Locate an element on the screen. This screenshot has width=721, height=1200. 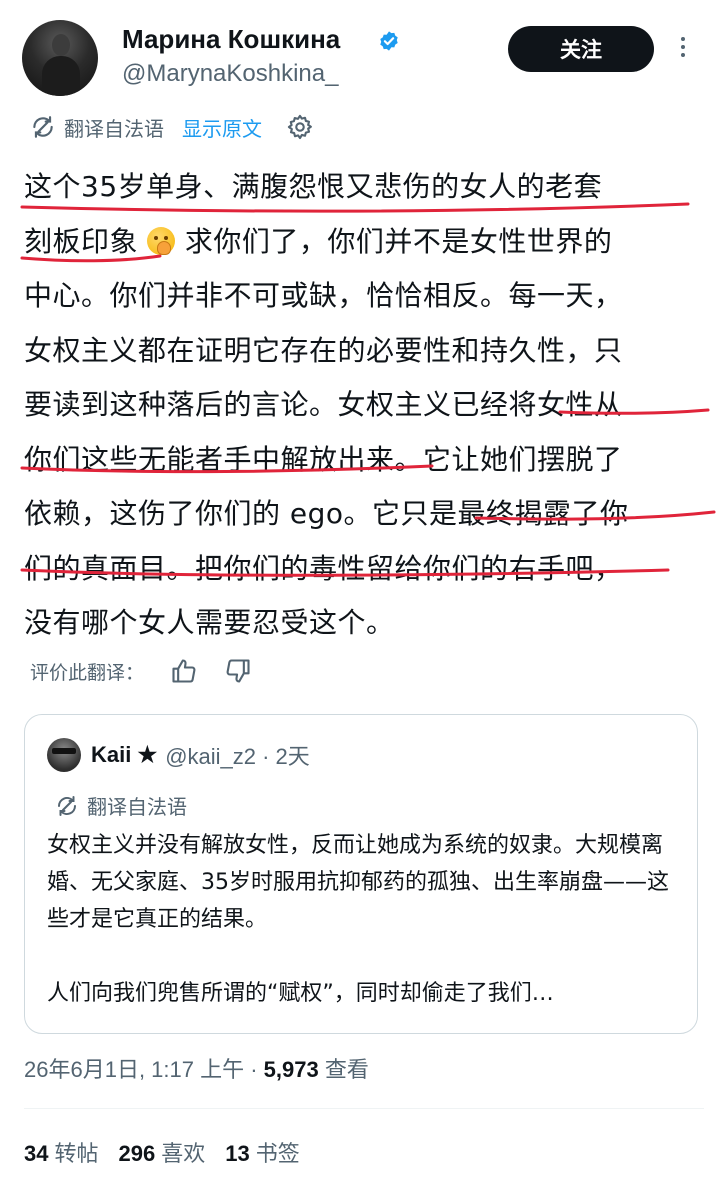
views-count: 5,973 is located at coordinates (291, 1069).